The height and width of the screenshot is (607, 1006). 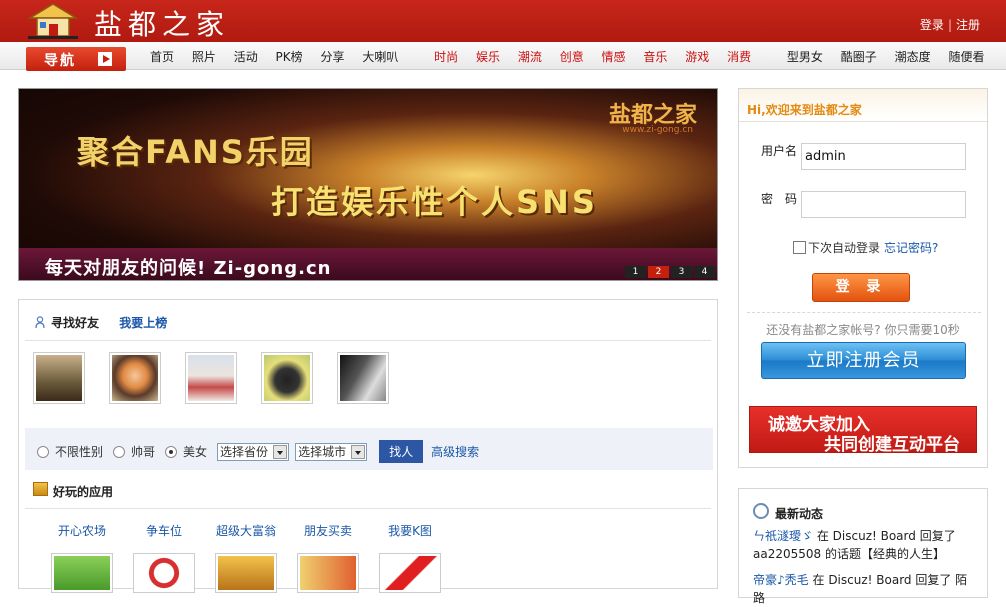 I want to click on find-people-button: 找人, so click(x=401, y=451).